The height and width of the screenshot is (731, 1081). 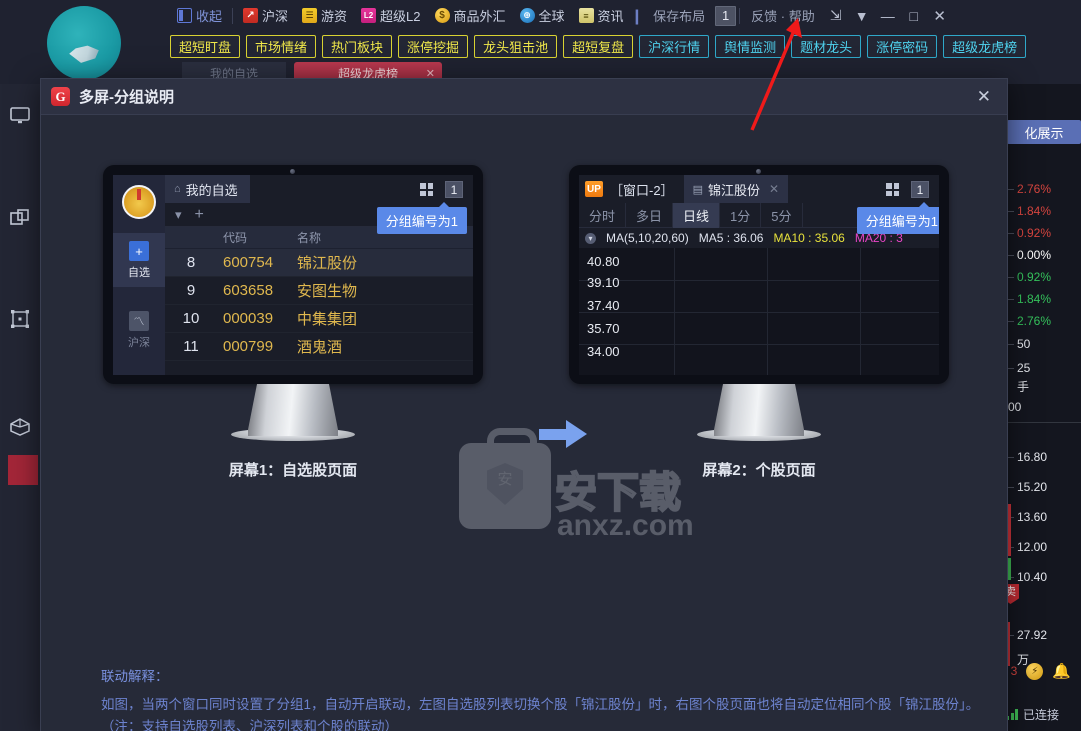 What do you see at coordinates (551, 16) in the screenshot?
I see `toolbar-label: 全球` at bounding box center [551, 16].